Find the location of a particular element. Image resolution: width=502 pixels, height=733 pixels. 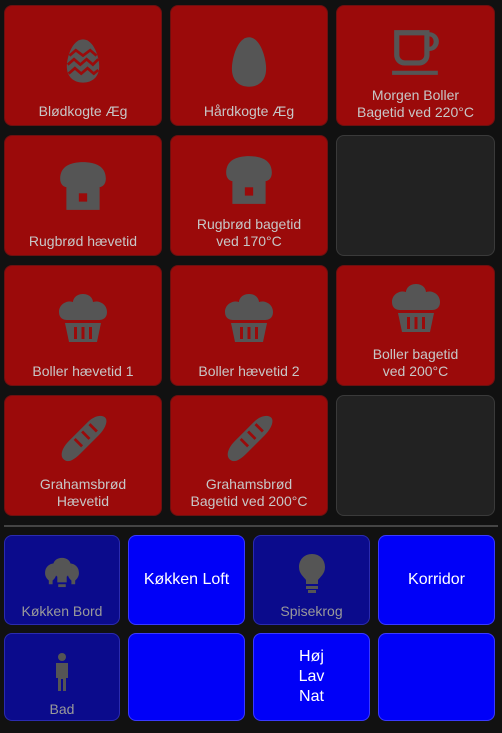

light-tile-bad: Bad is located at coordinates (62, 677).